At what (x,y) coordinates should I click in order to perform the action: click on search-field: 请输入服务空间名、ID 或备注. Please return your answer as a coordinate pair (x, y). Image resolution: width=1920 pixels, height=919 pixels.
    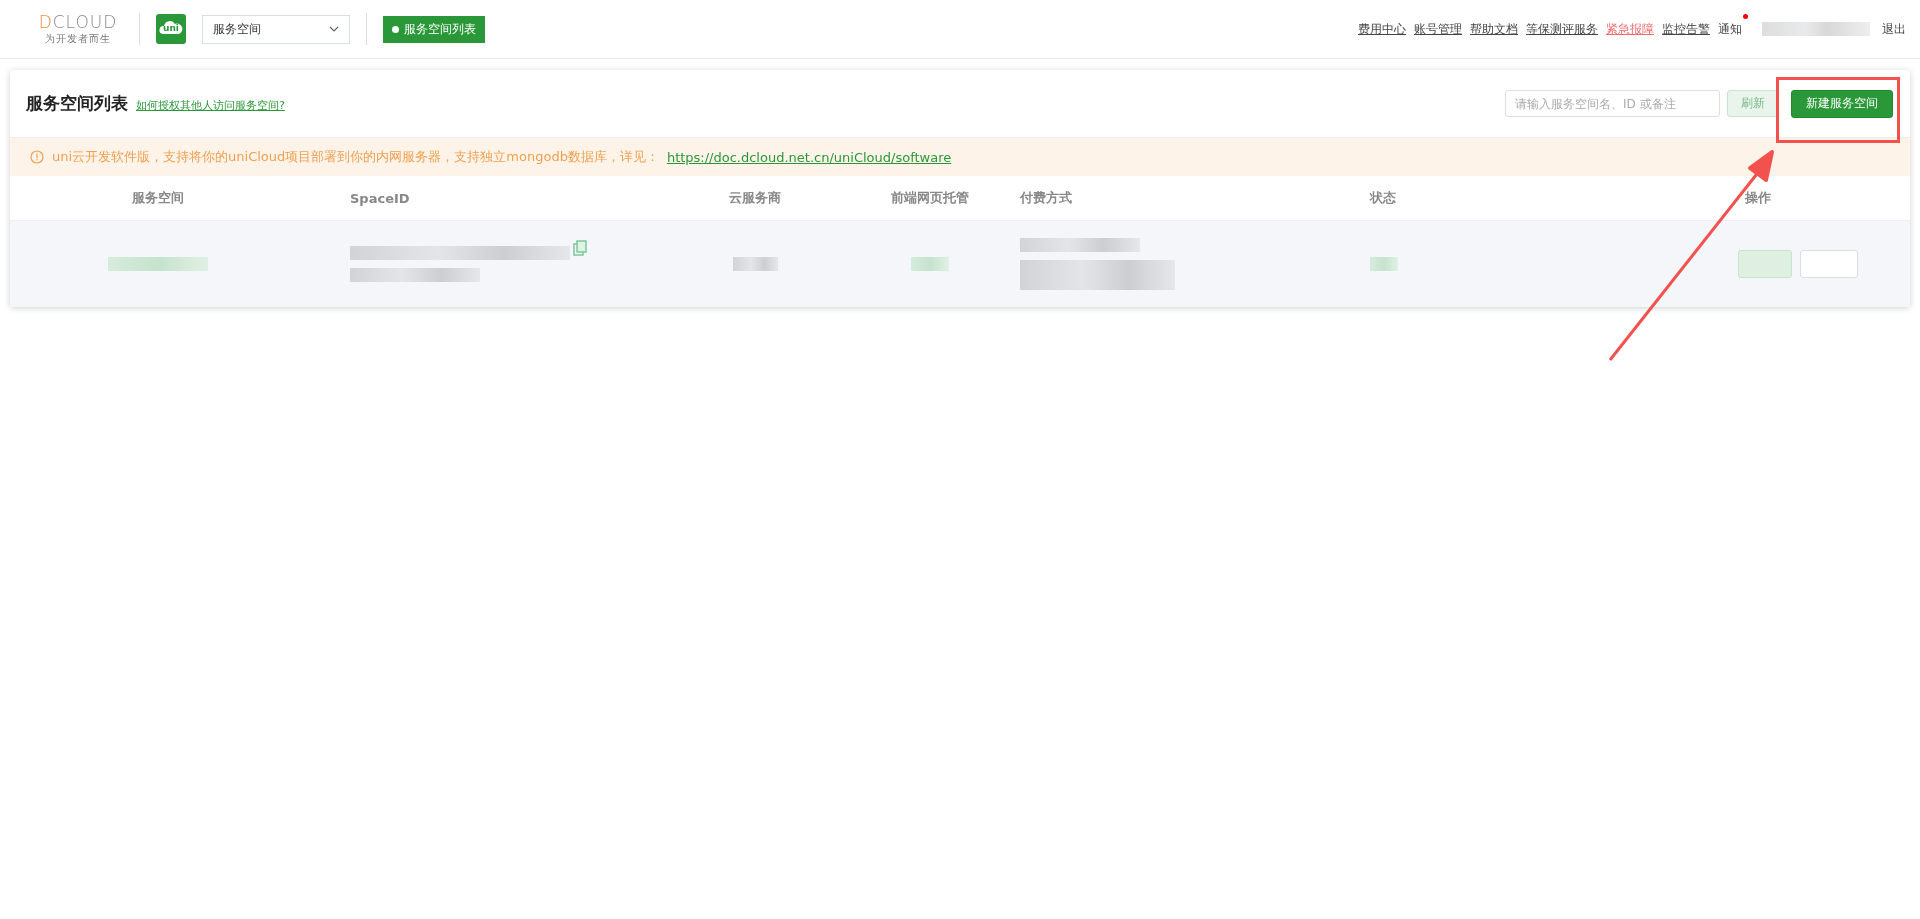
    Looking at the image, I should click on (1612, 103).